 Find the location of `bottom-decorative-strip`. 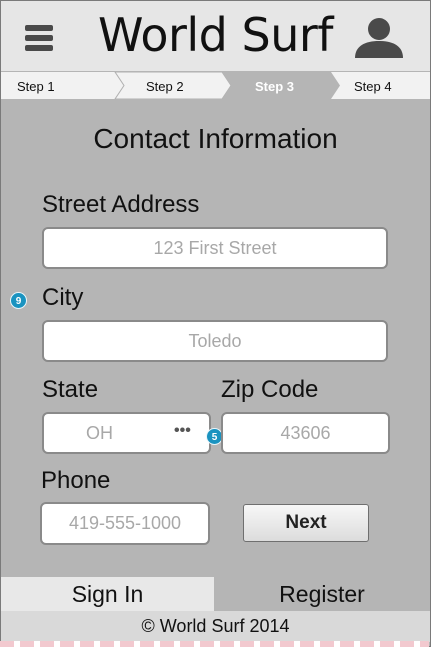

bottom-decorative-strip is located at coordinates (214, 644).